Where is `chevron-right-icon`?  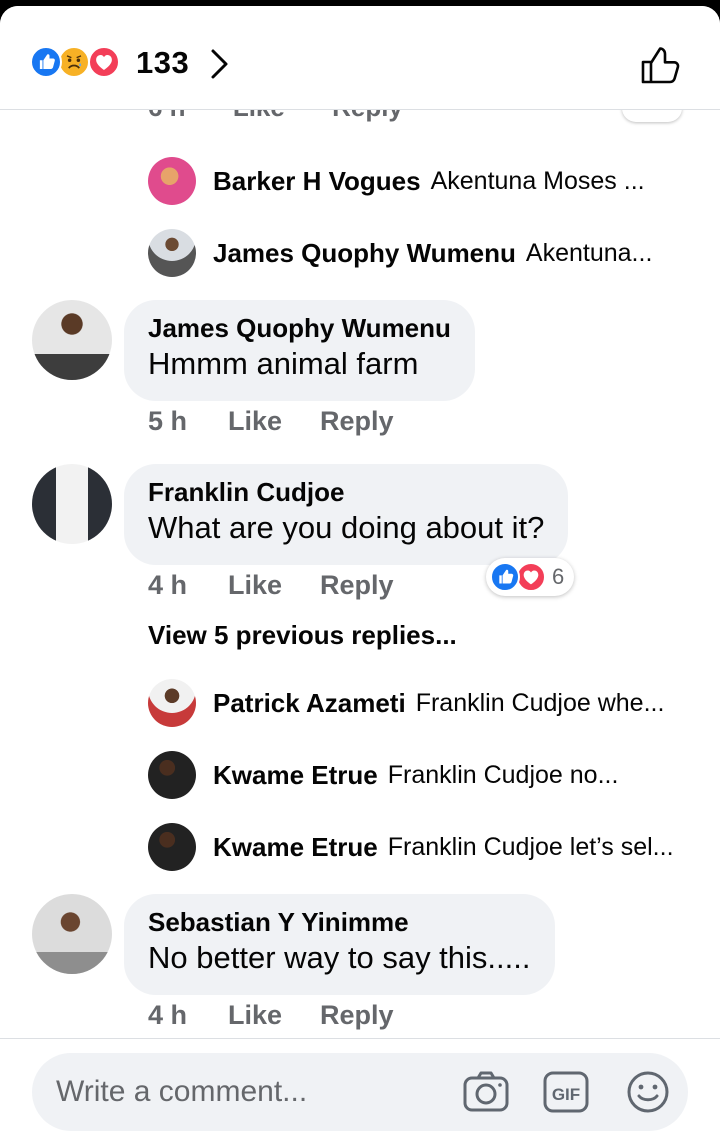
chevron-right-icon is located at coordinates (220, 64).